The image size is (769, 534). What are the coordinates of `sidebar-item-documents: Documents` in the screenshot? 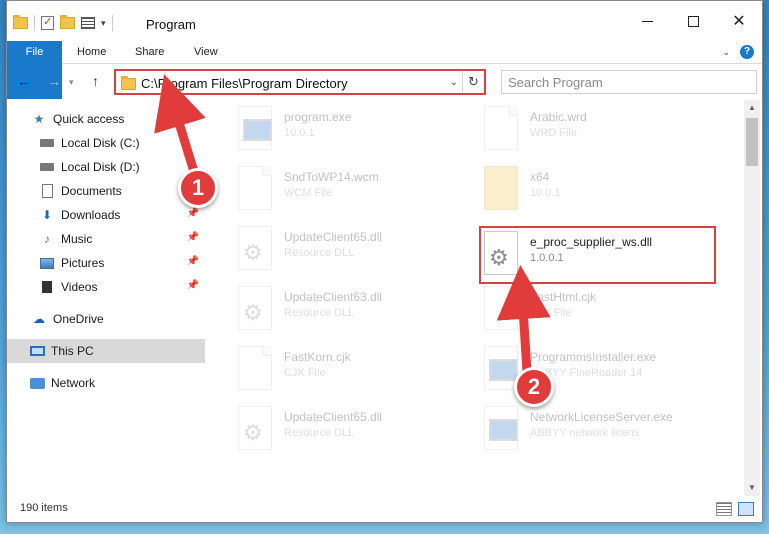 It's located at (106, 191).